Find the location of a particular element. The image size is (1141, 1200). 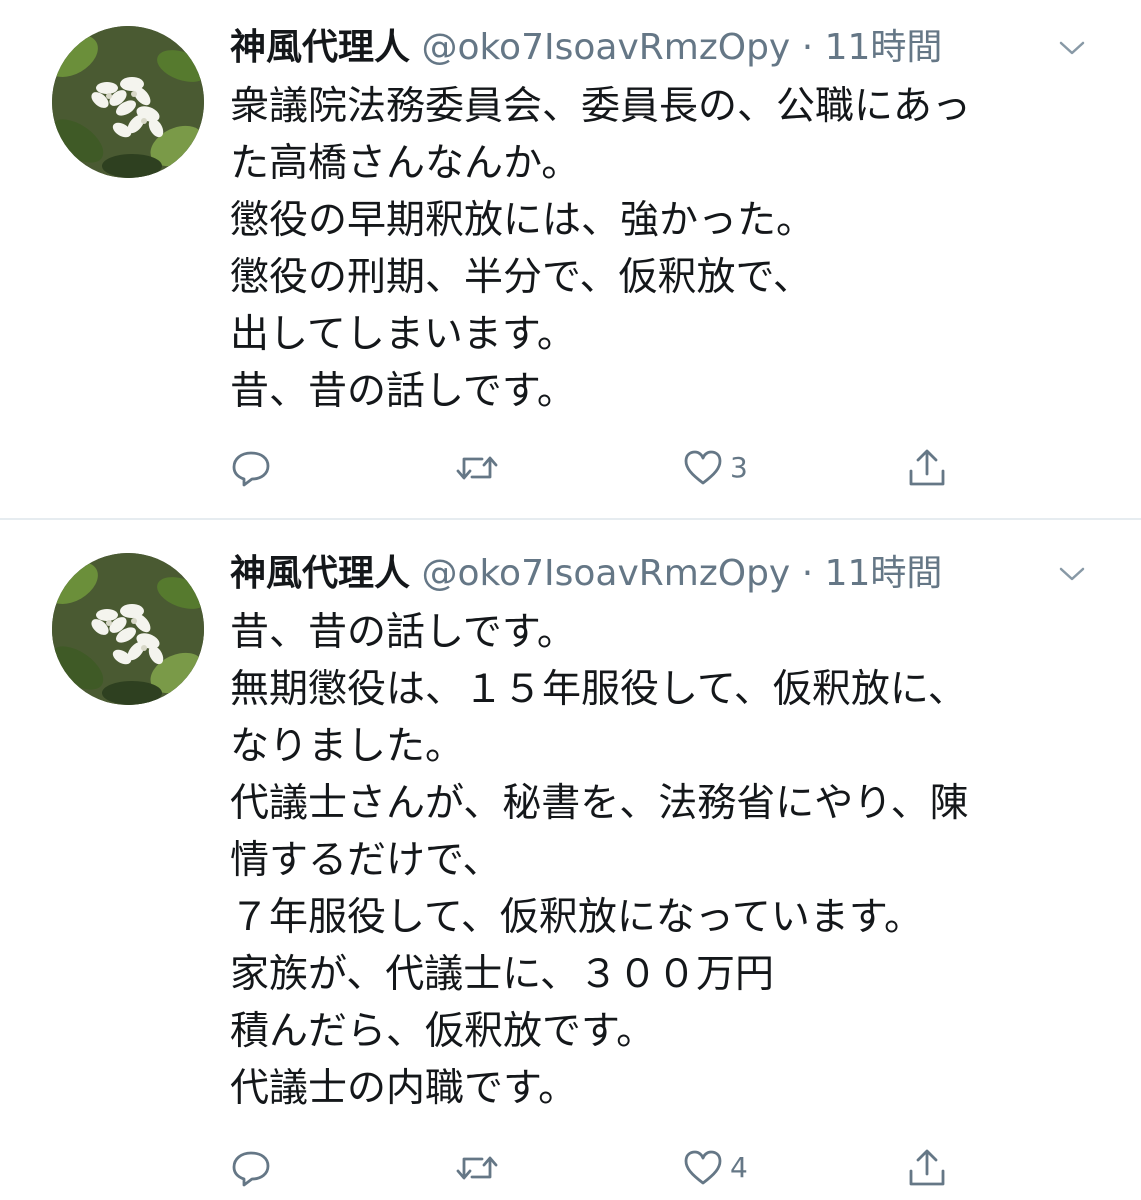

tweet-line: なりました。 is located at coordinates (347, 746).